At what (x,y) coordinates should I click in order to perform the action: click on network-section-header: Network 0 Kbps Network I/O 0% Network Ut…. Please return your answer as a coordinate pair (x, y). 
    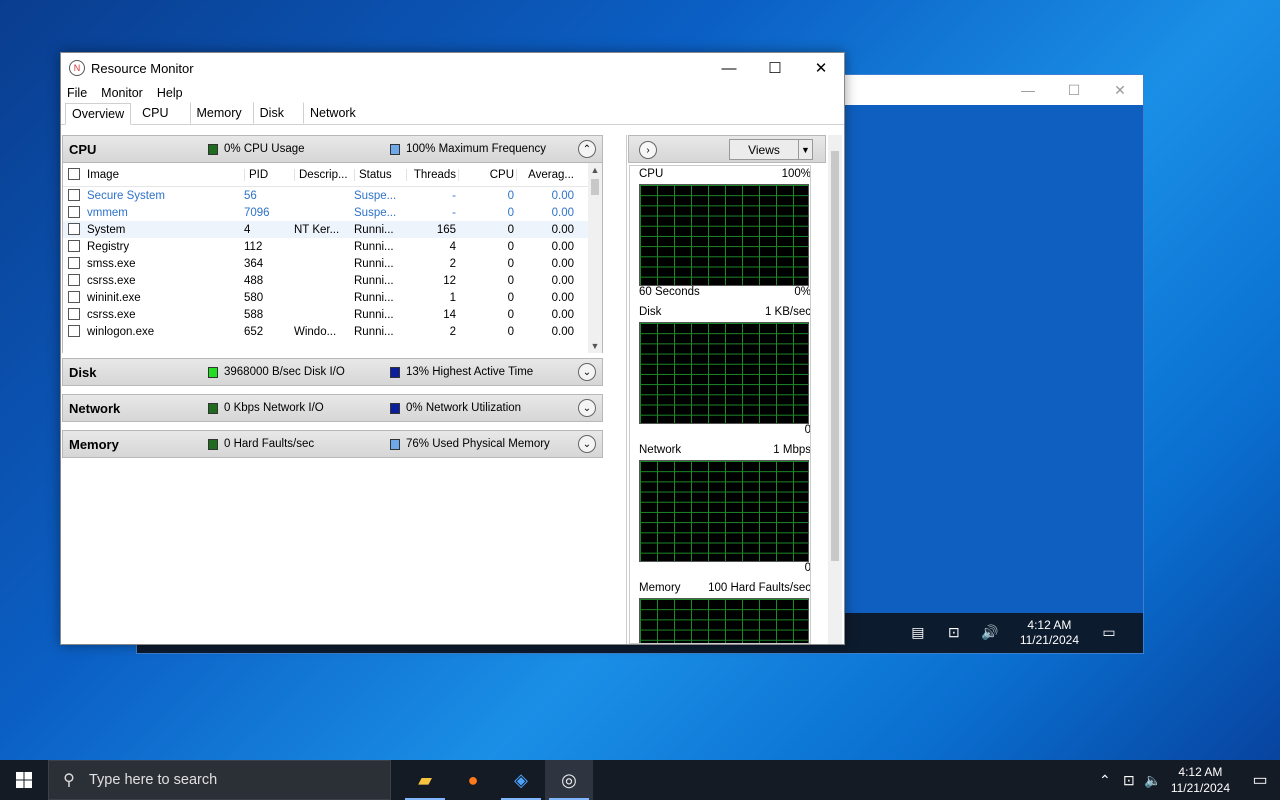
    Looking at the image, I should click on (332, 408).